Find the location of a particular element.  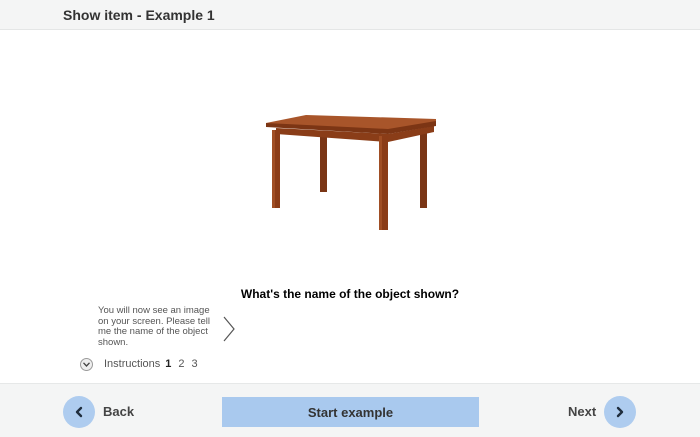

instructions-label: Instructions is located at coordinates (132, 364).